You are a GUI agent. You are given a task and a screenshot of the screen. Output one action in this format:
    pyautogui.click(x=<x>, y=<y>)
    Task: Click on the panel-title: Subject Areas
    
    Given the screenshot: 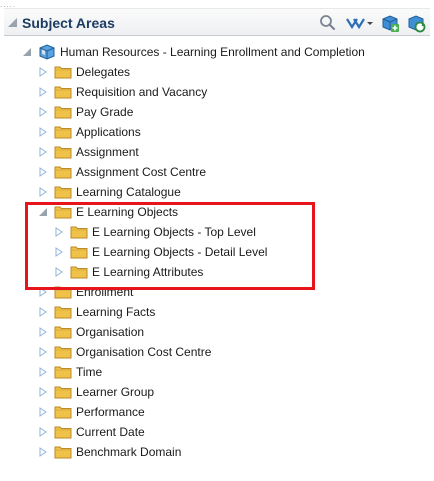 What is the action you would take?
    pyautogui.click(x=68, y=23)
    